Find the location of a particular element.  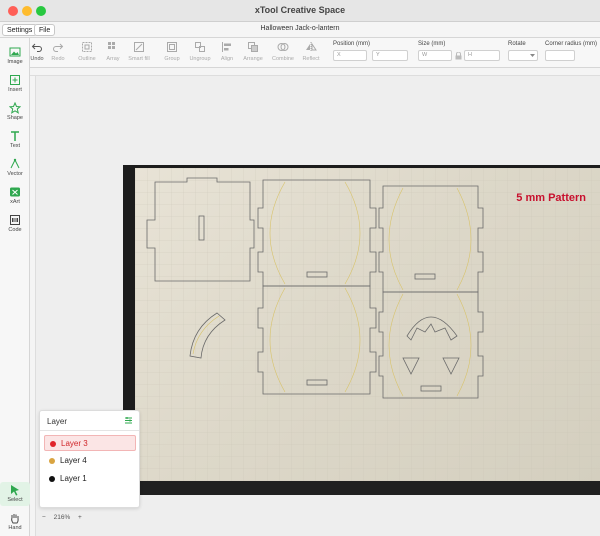

layer-name: Layer 1 is located at coordinates (73, 478).